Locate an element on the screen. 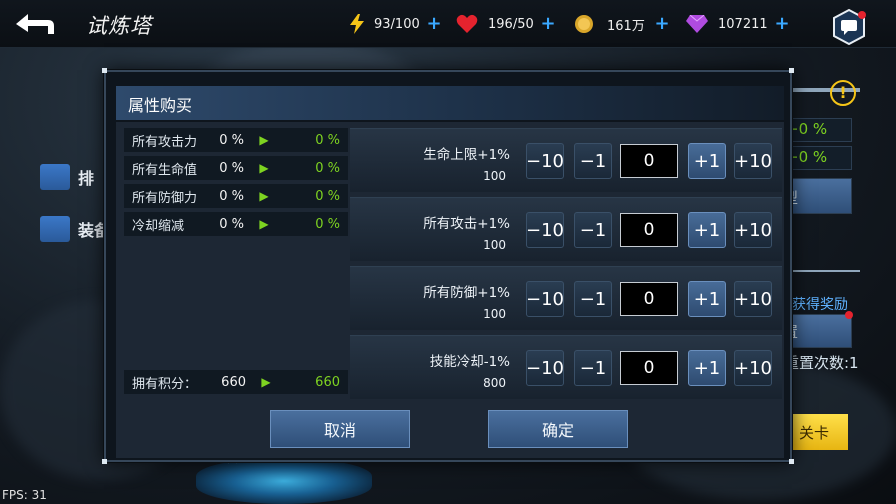 Image resolution: width=896 pixels, height=504 pixels. heart-icon is located at coordinates (467, 24).